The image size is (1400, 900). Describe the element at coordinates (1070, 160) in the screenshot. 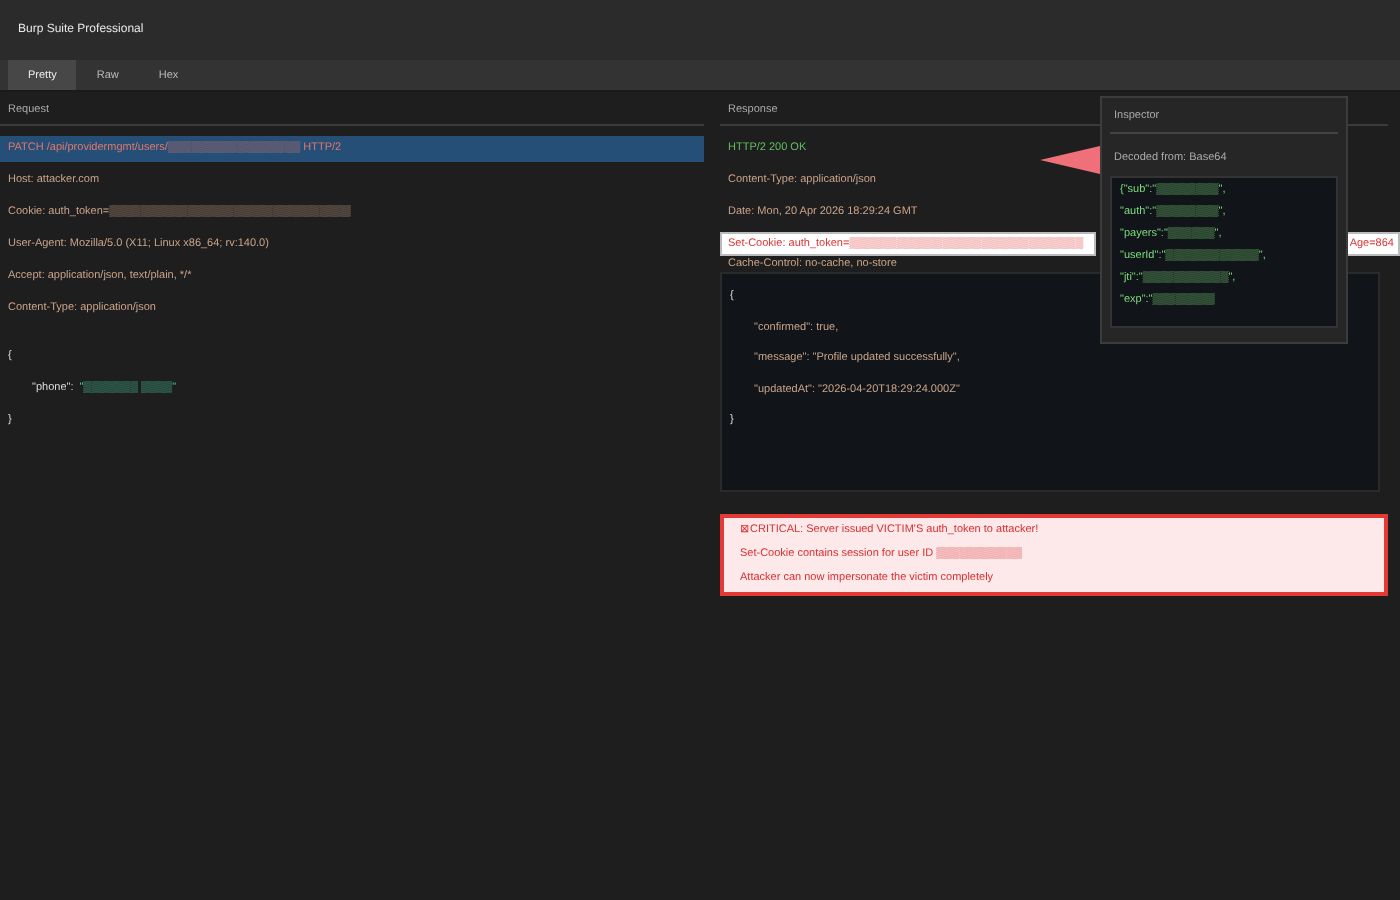

I see `pointer-arrow-icon` at that location.